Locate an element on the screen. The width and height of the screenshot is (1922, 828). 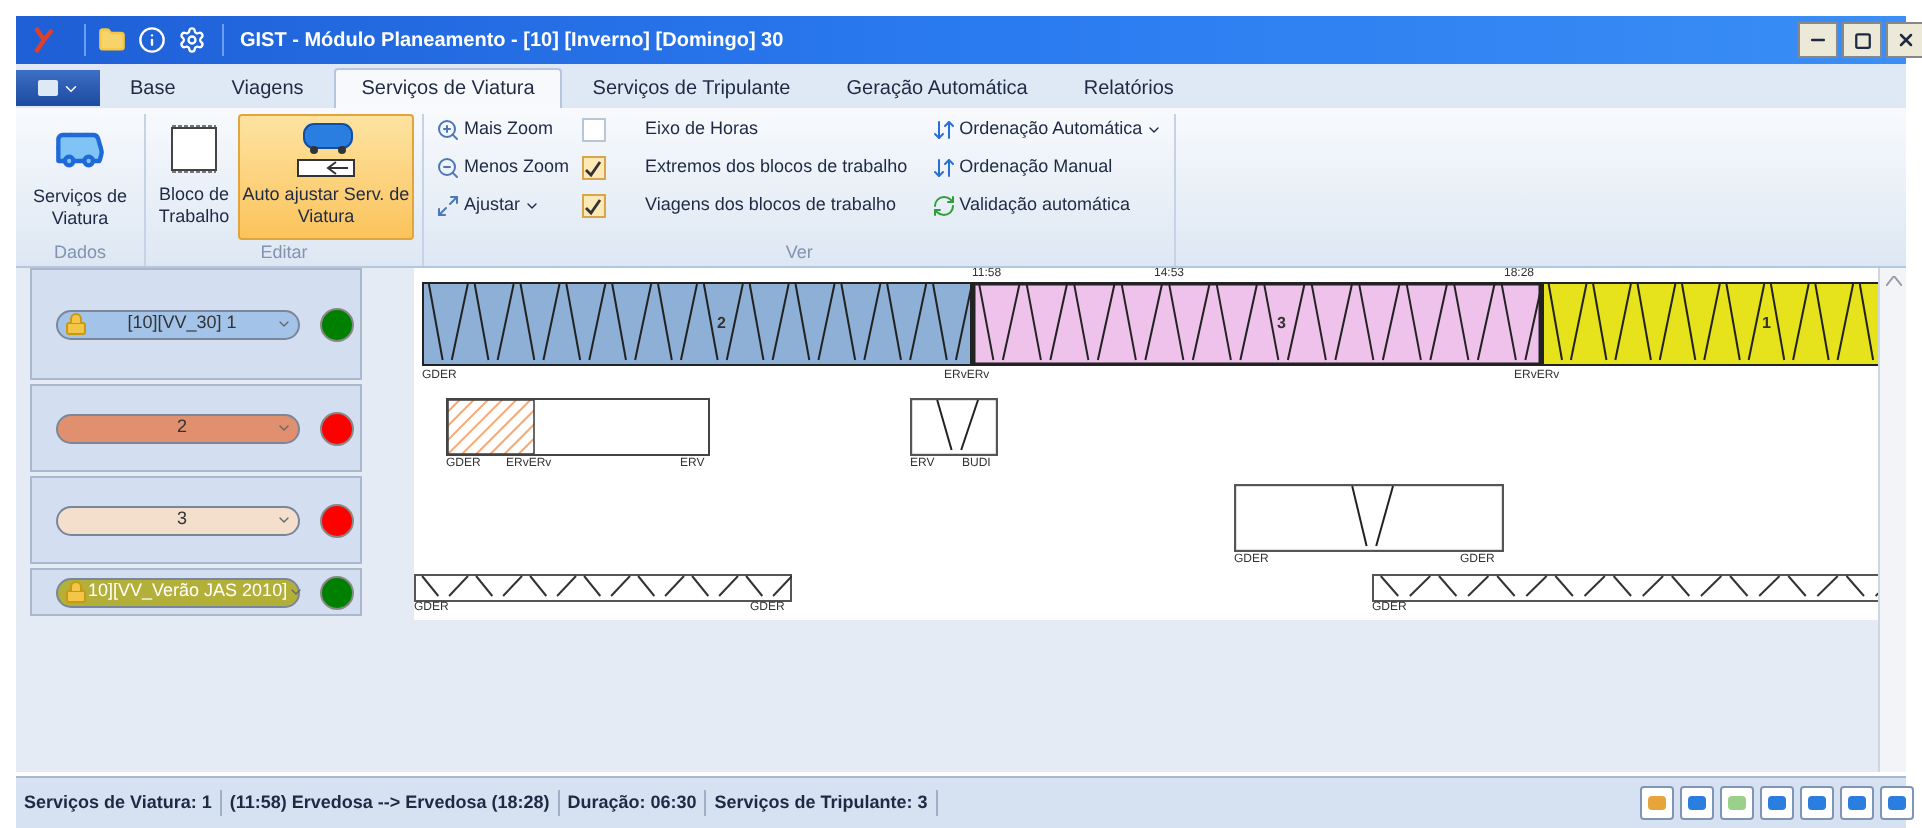
auto-adjust-button: Auto ajustar Serv. de Viatura is located at coordinates (326, 177).